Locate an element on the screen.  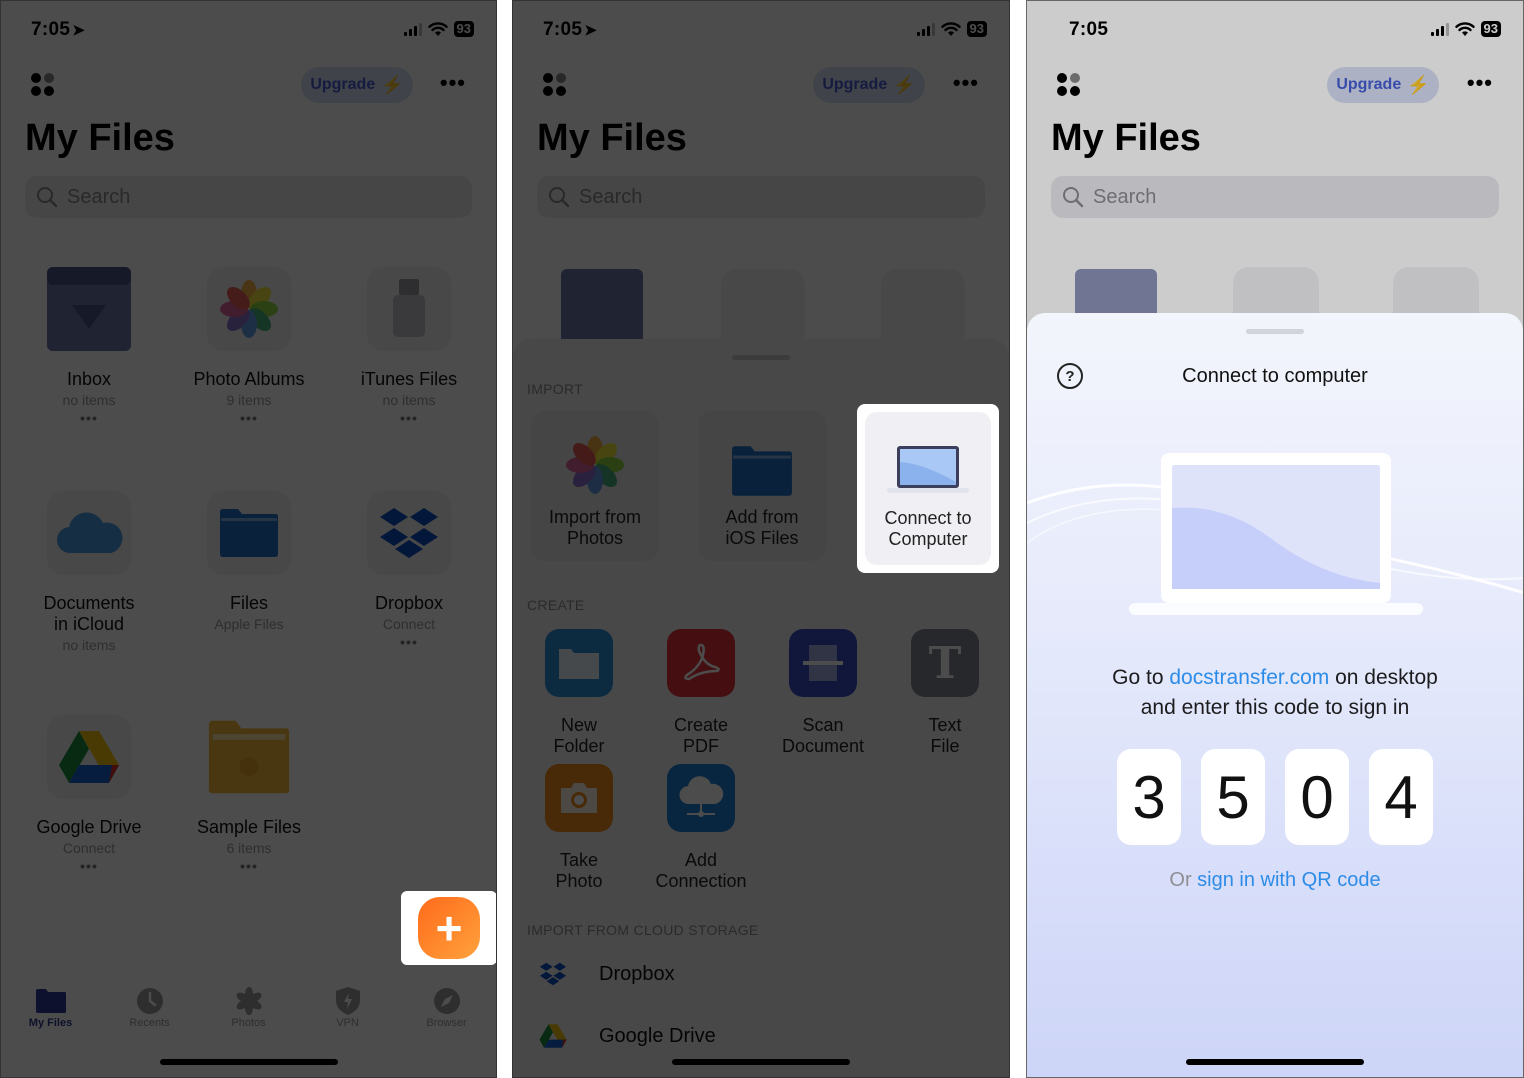
tile-subtitle: 6 items is located at coordinates (249, 848).